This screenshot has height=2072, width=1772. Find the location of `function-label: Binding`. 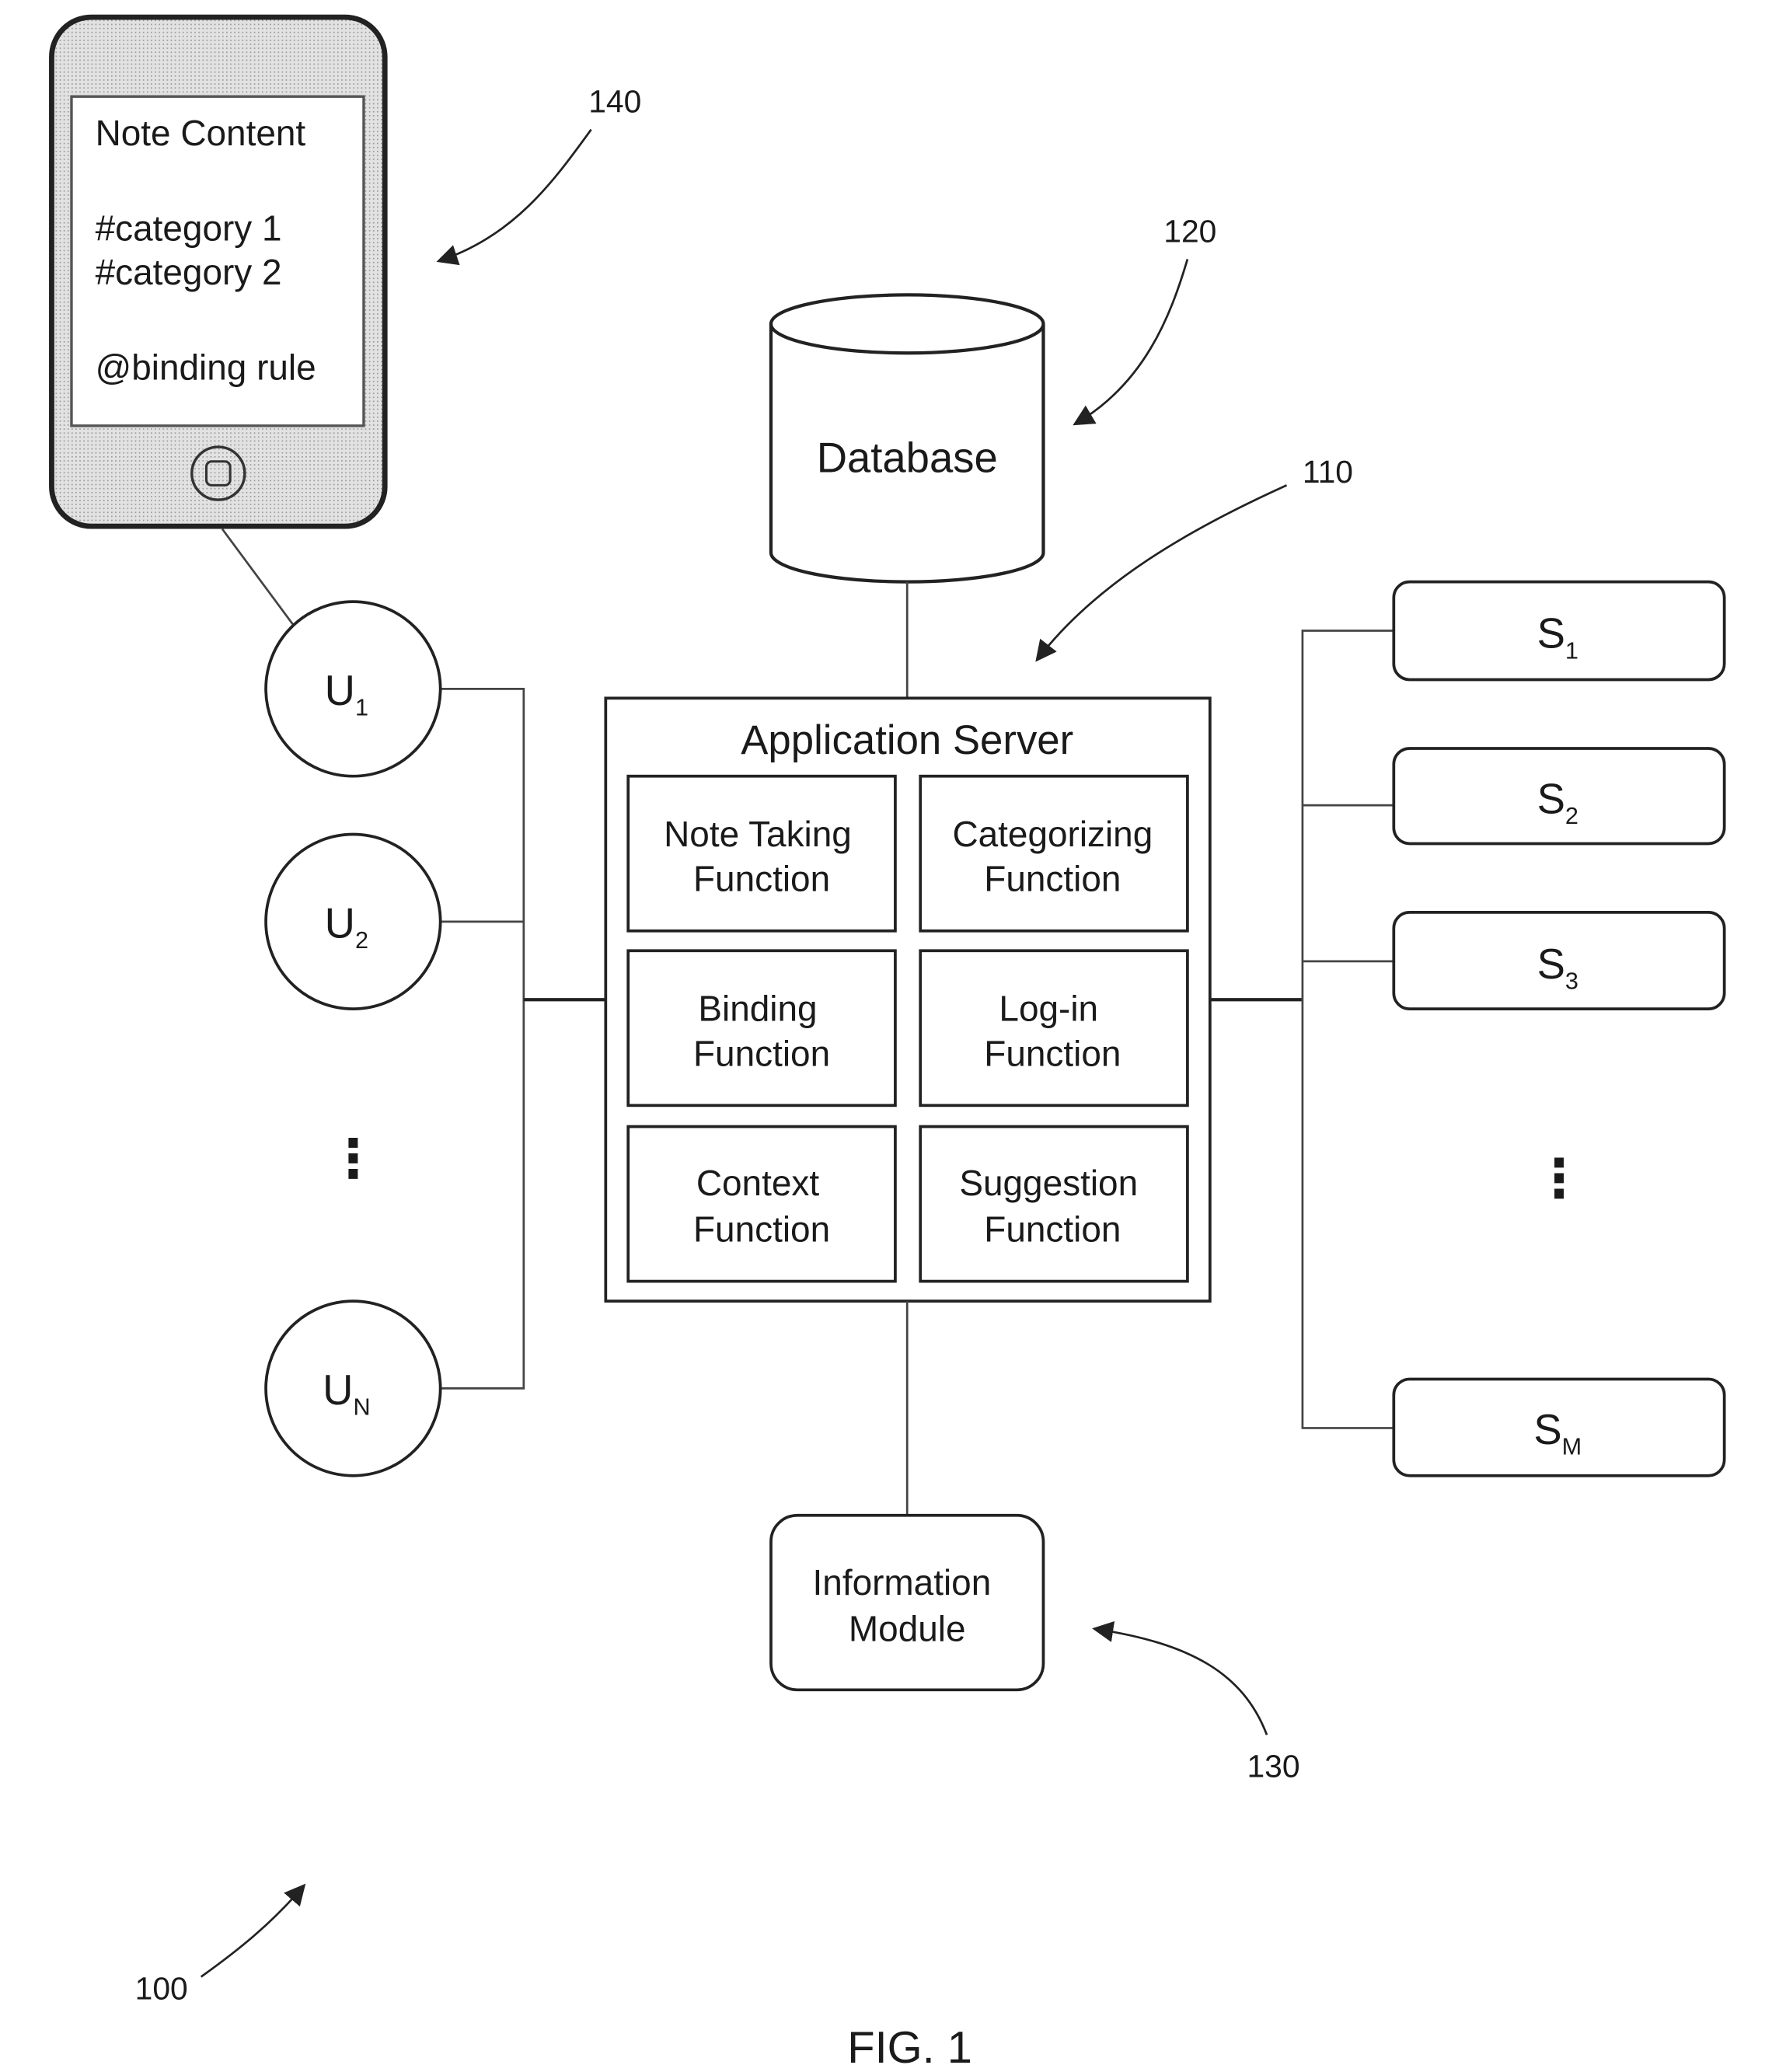

function-label: Binding is located at coordinates (757, 1008).